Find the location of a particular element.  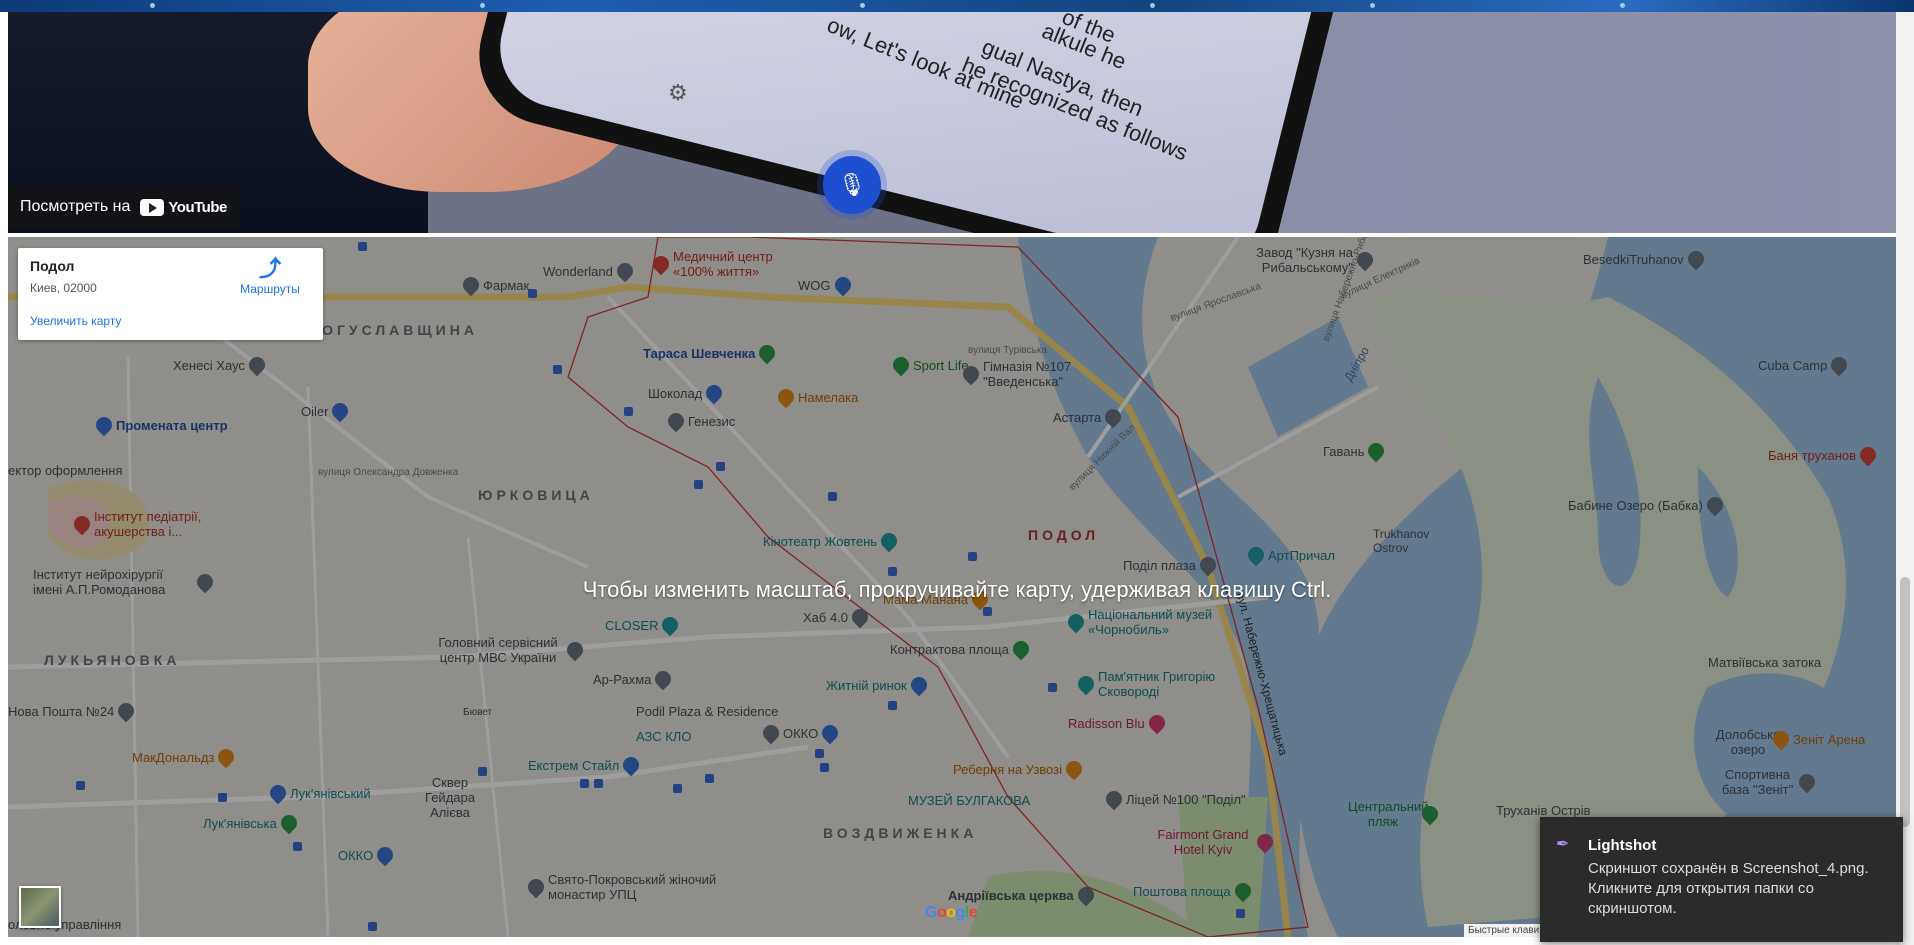

map-poi: ектор оформлення is located at coordinates (65, 470).